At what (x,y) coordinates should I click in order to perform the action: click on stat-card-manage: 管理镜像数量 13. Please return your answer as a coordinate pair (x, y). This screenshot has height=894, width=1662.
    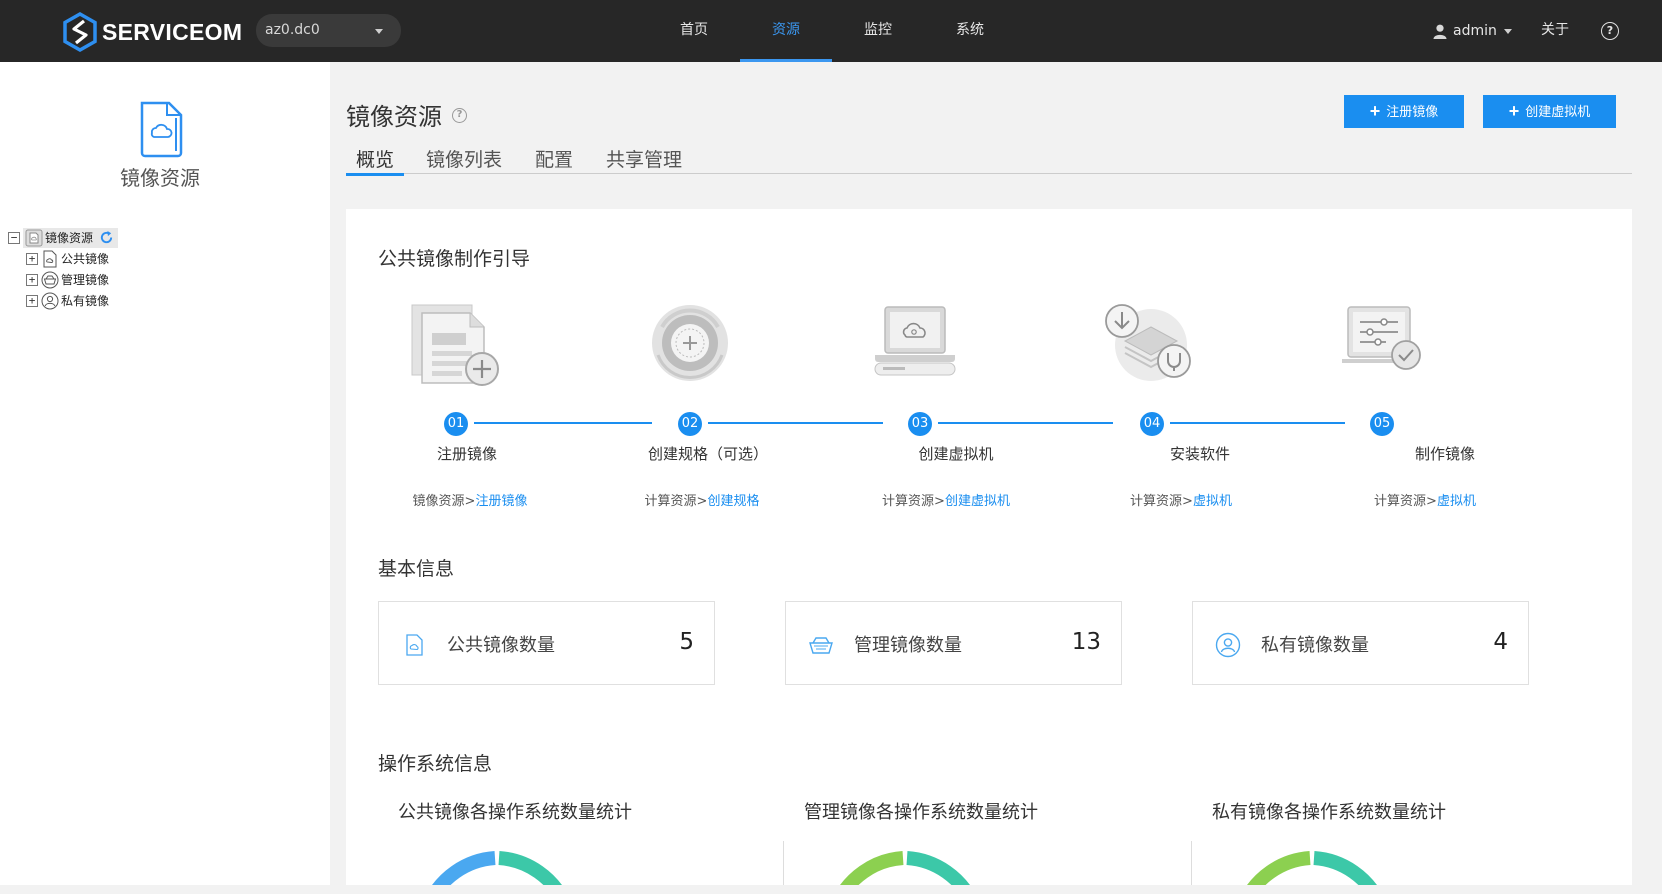
    Looking at the image, I should click on (953, 643).